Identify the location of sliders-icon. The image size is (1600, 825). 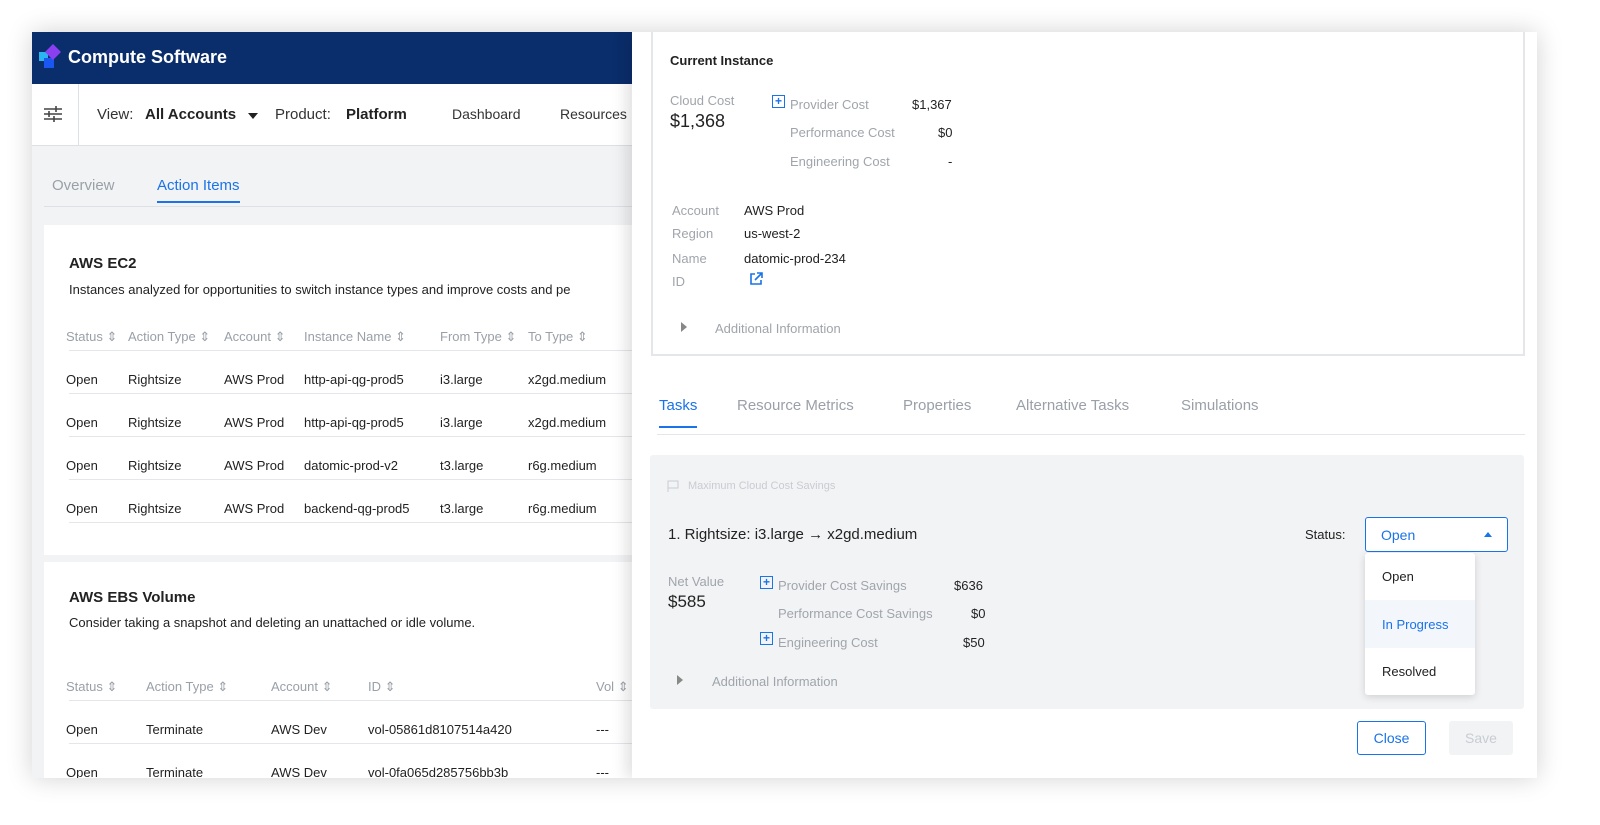
(53, 114).